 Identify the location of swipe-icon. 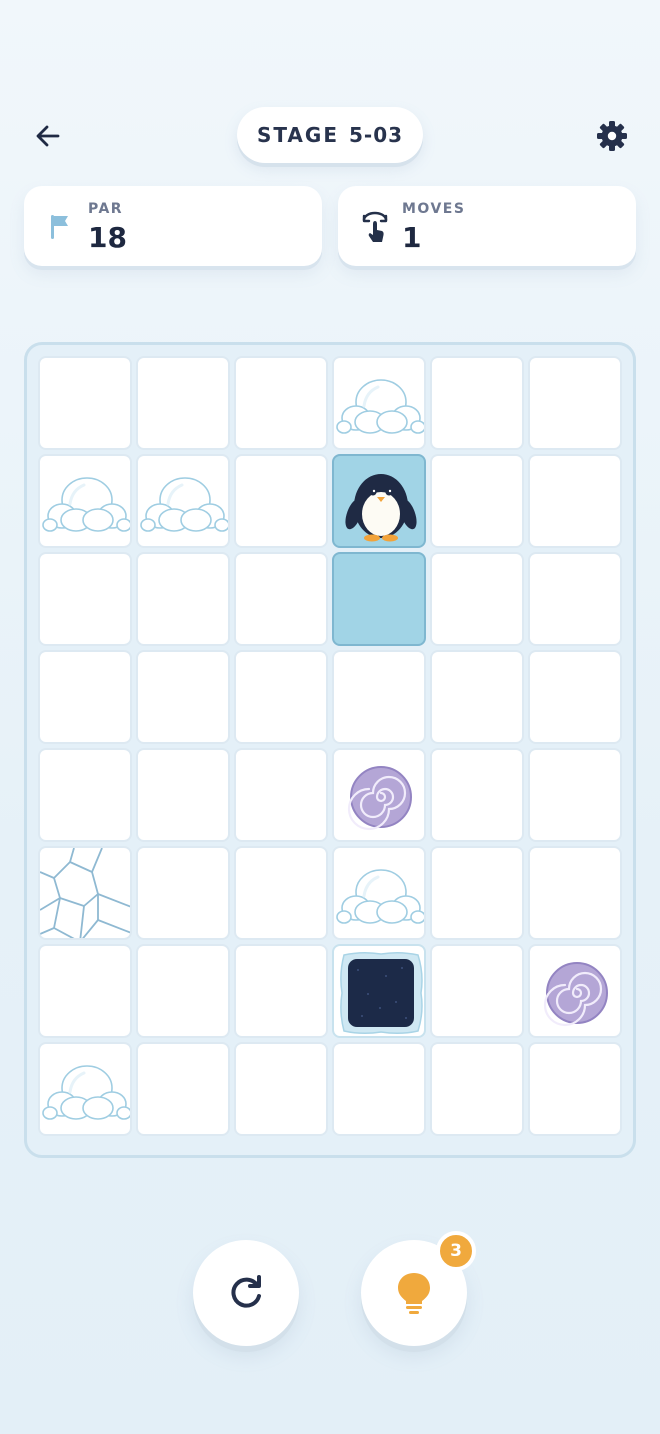
(375, 226).